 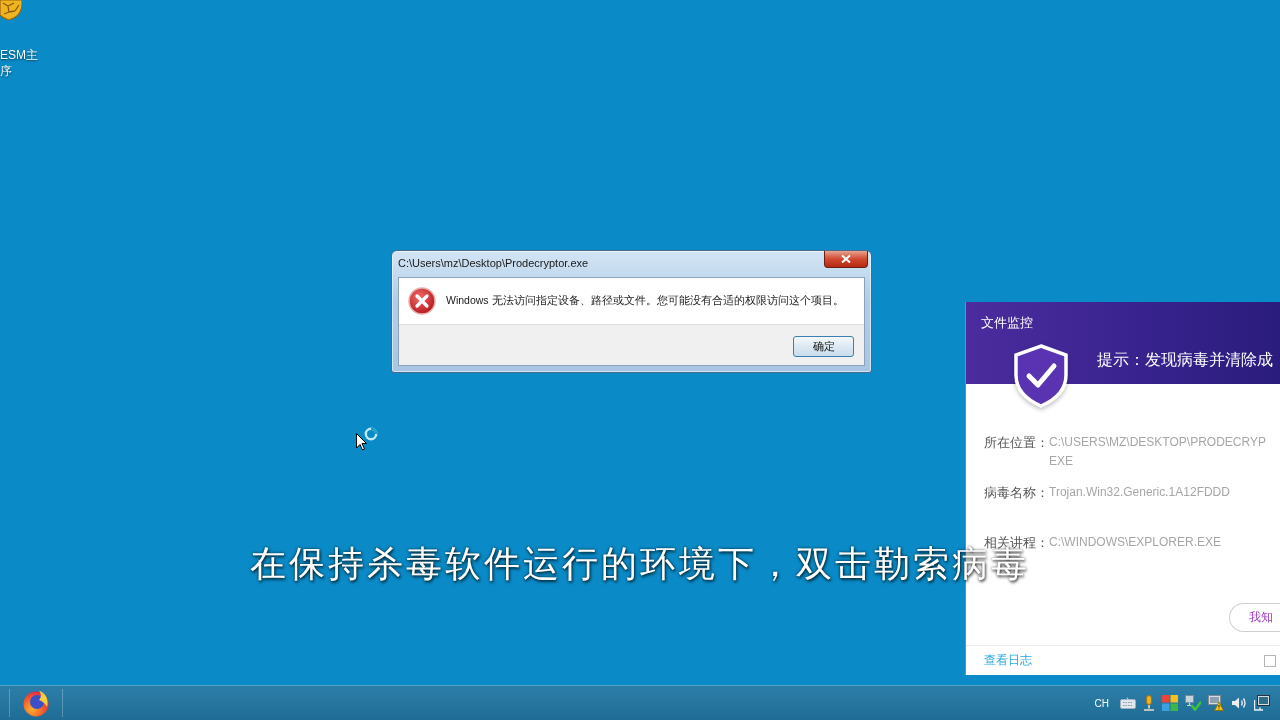 I want to click on field-value: C:\USERS\MZ\DESKTOP\PRODECRYP EXE, so click(x=1157, y=452).